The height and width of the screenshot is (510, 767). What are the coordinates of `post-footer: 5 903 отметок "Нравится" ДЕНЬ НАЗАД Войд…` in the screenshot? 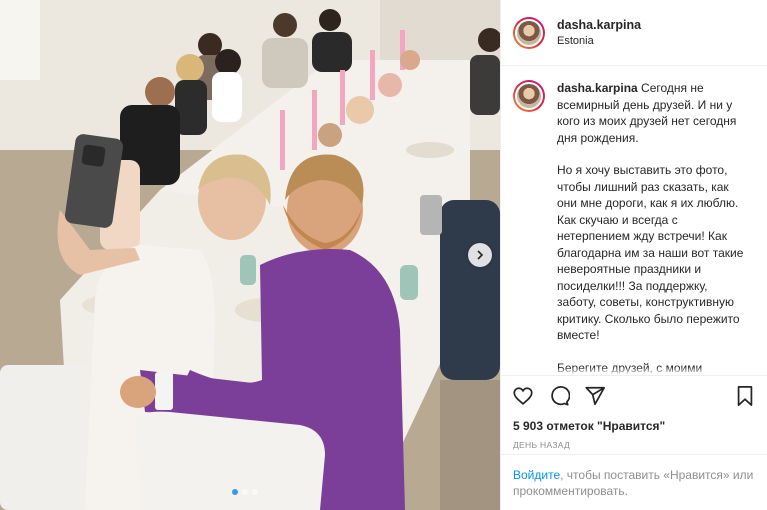 It's located at (634, 442).